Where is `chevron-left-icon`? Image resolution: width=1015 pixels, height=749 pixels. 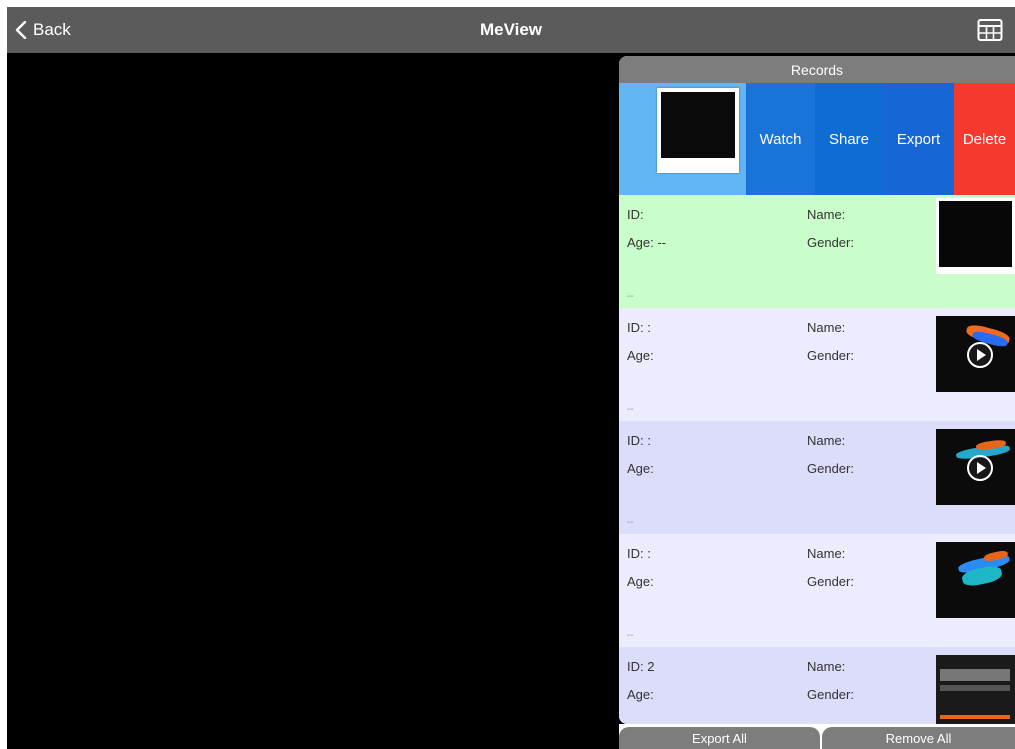 chevron-left-icon is located at coordinates (21, 30).